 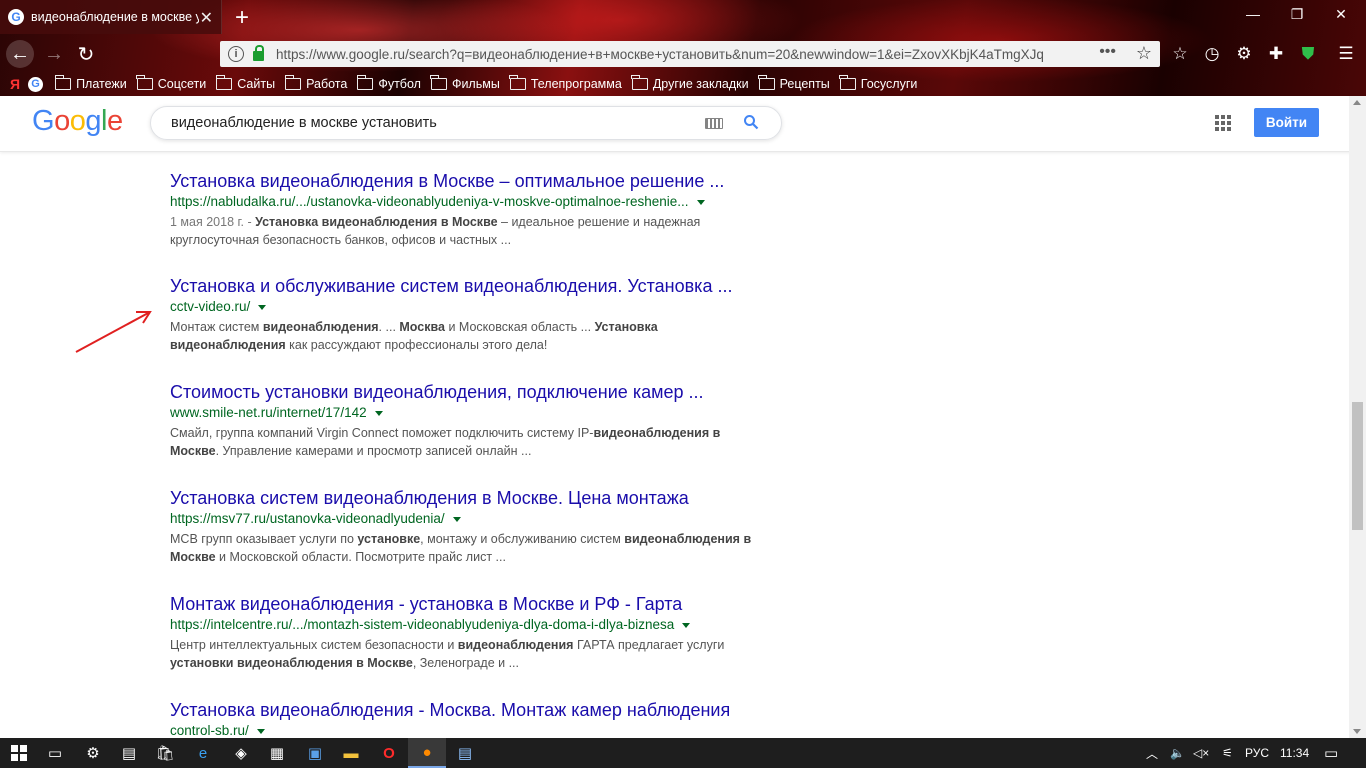 What do you see at coordinates (16, 17) in the screenshot?
I see `google-favicon-icon: G` at bounding box center [16, 17].